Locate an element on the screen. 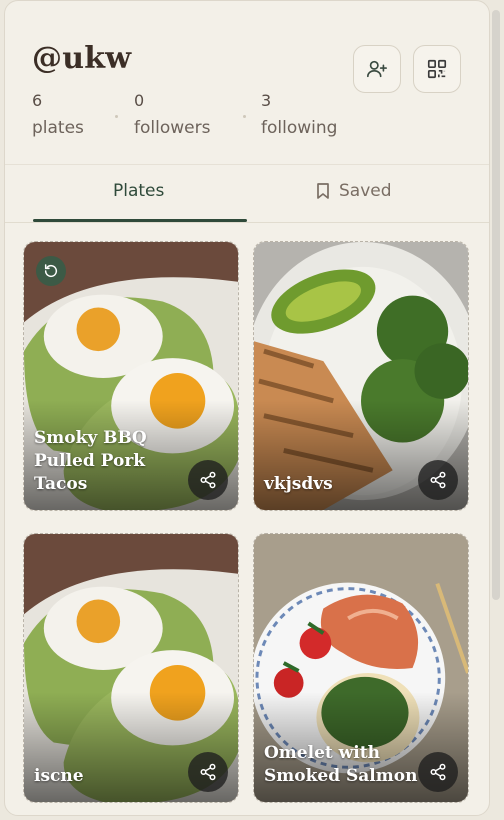  plate-title: Smoky BBQ Pulled Pork Tacos is located at coordinates (90, 461).